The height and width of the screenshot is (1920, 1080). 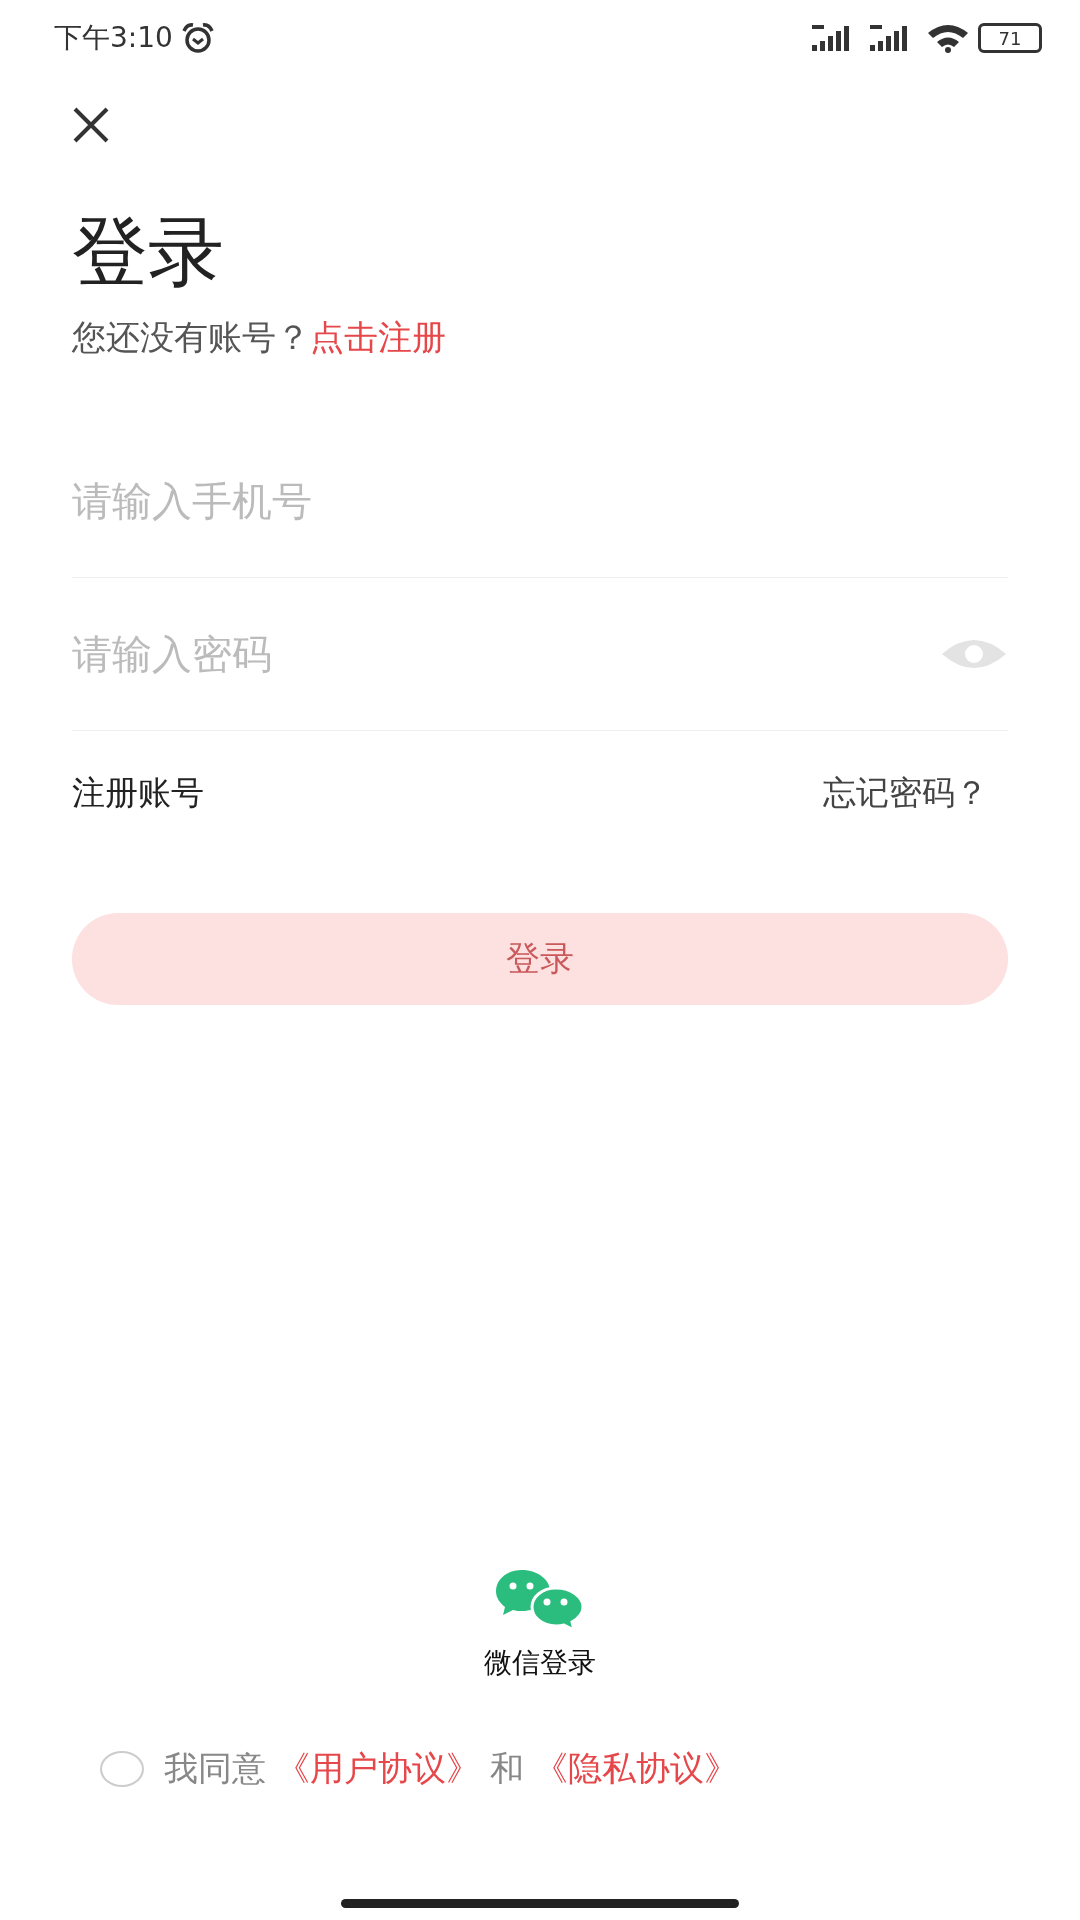 I want to click on phone-input-field: 请输入手机号, so click(x=540, y=501).